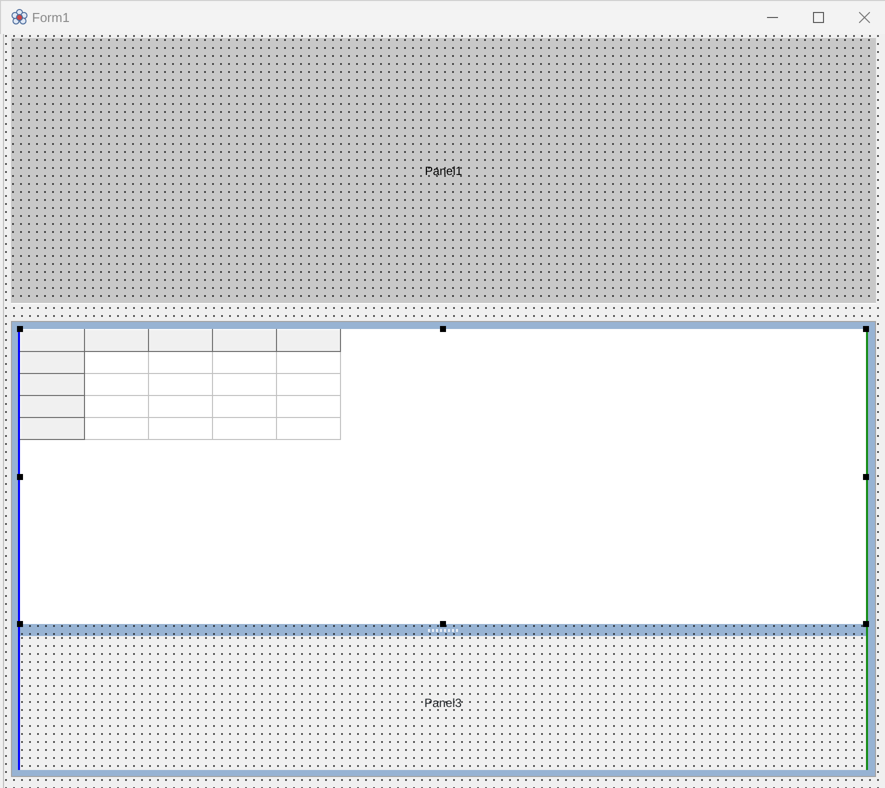 The height and width of the screenshot is (788, 885). What do you see at coordinates (818, 17) in the screenshot?
I see `maximize-icon` at bounding box center [818, 17].